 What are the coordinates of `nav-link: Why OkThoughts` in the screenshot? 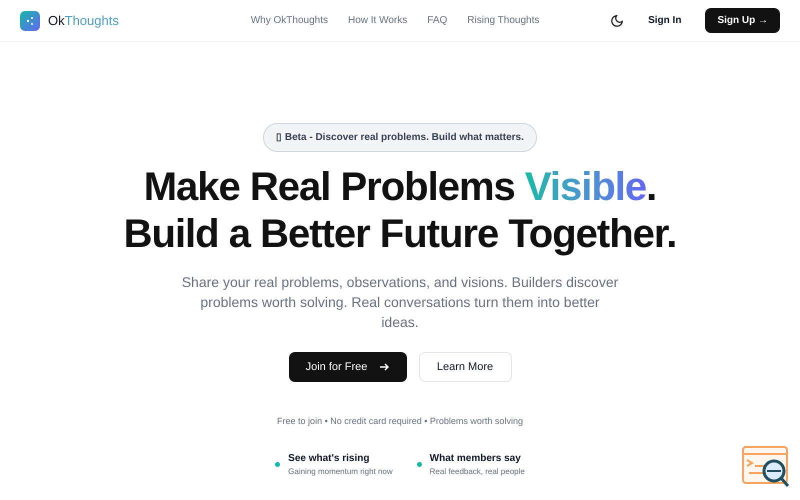 It's located at (289, 20).